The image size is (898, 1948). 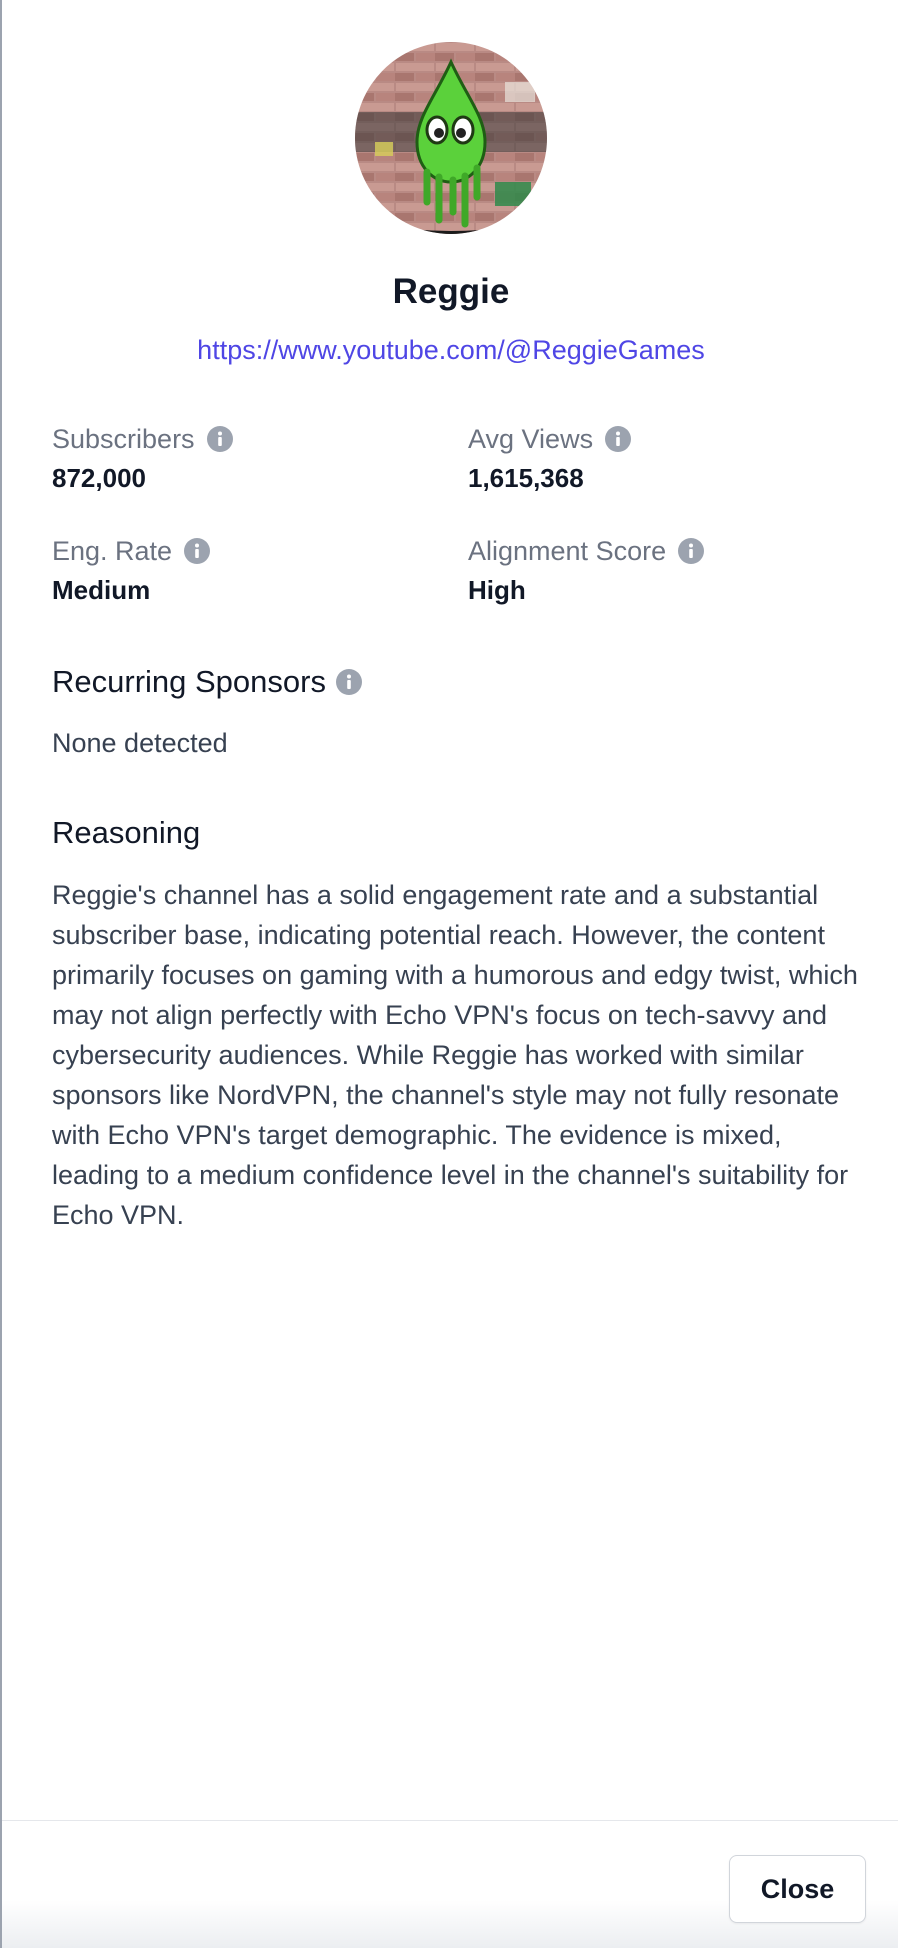 I want to click on channel-avatar, so click(x=451, y=138).